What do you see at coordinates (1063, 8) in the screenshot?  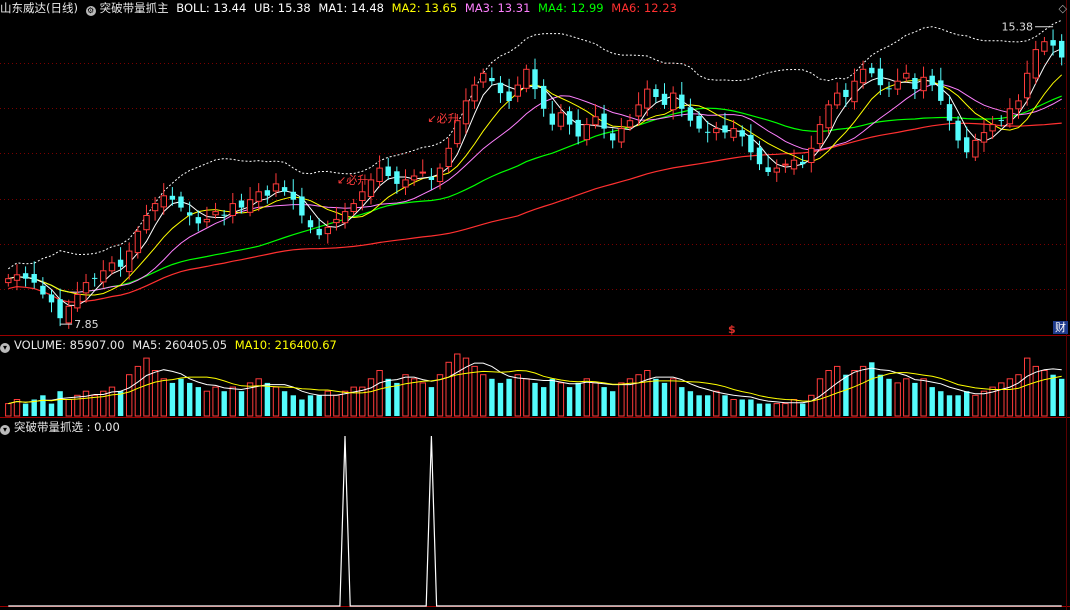 I see `diamond-icon: ◇` at bounding box center [1063, 8].